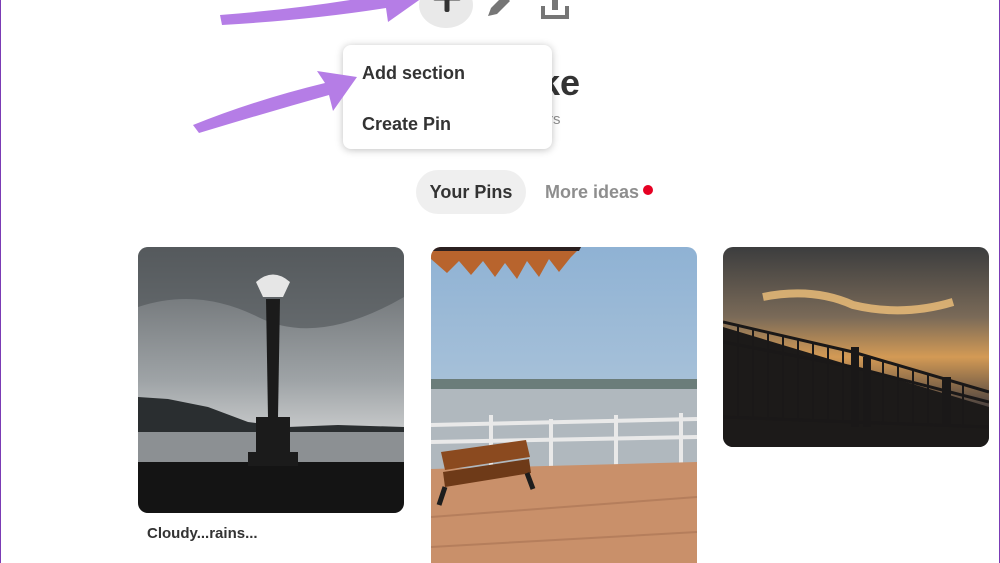 The width and height of the screenshot is (1000, 563). What do you see at coordinates (447, 97) in the screenshot?
I see `add-dropdown-menu: Add section Create Pin` at bounding box center [447, 97].